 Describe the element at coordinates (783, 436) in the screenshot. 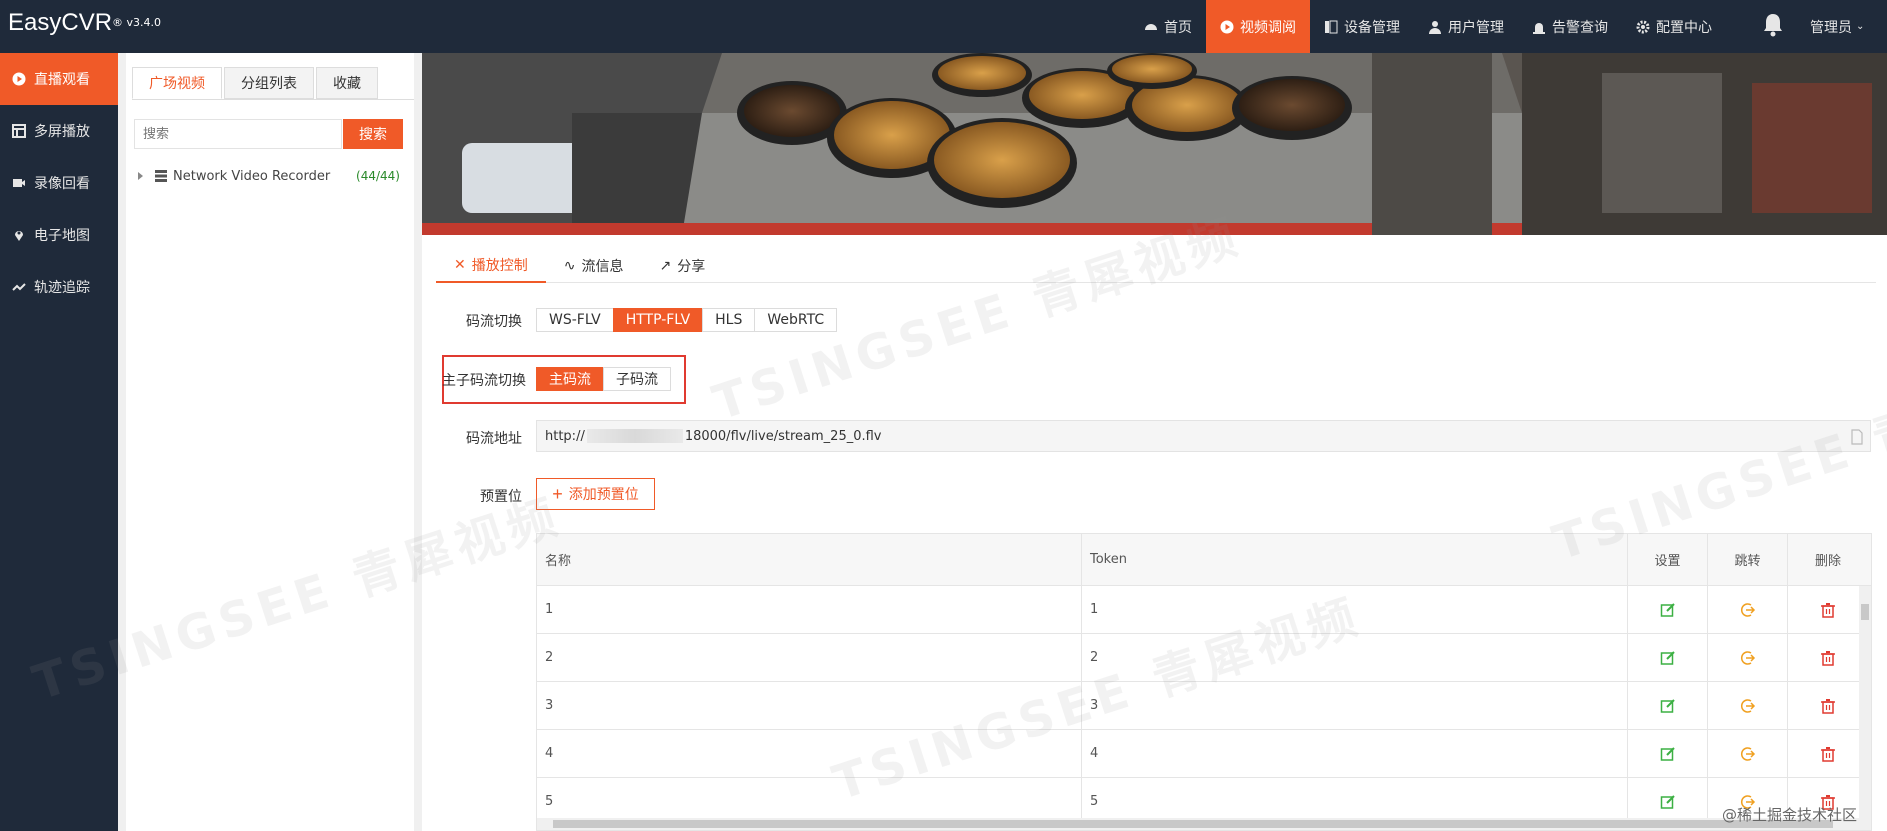

I see `url-suffix: 18000/flv/live/stream_25_0.flv` at that location.